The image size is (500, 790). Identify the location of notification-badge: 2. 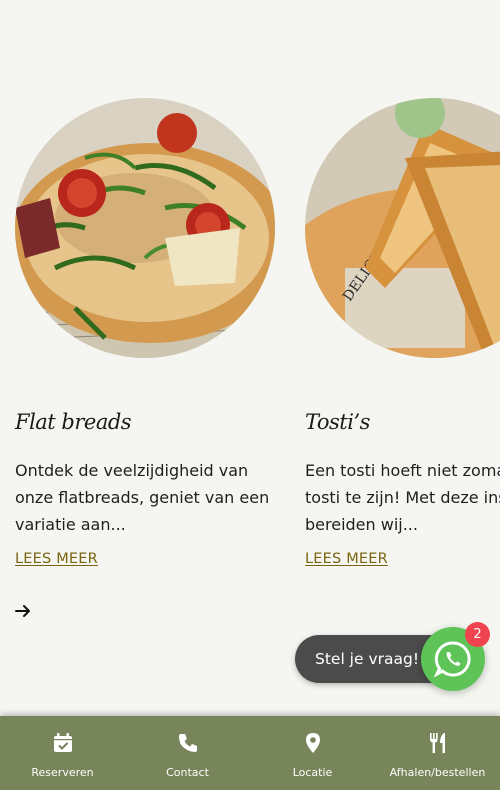
(477, 634).